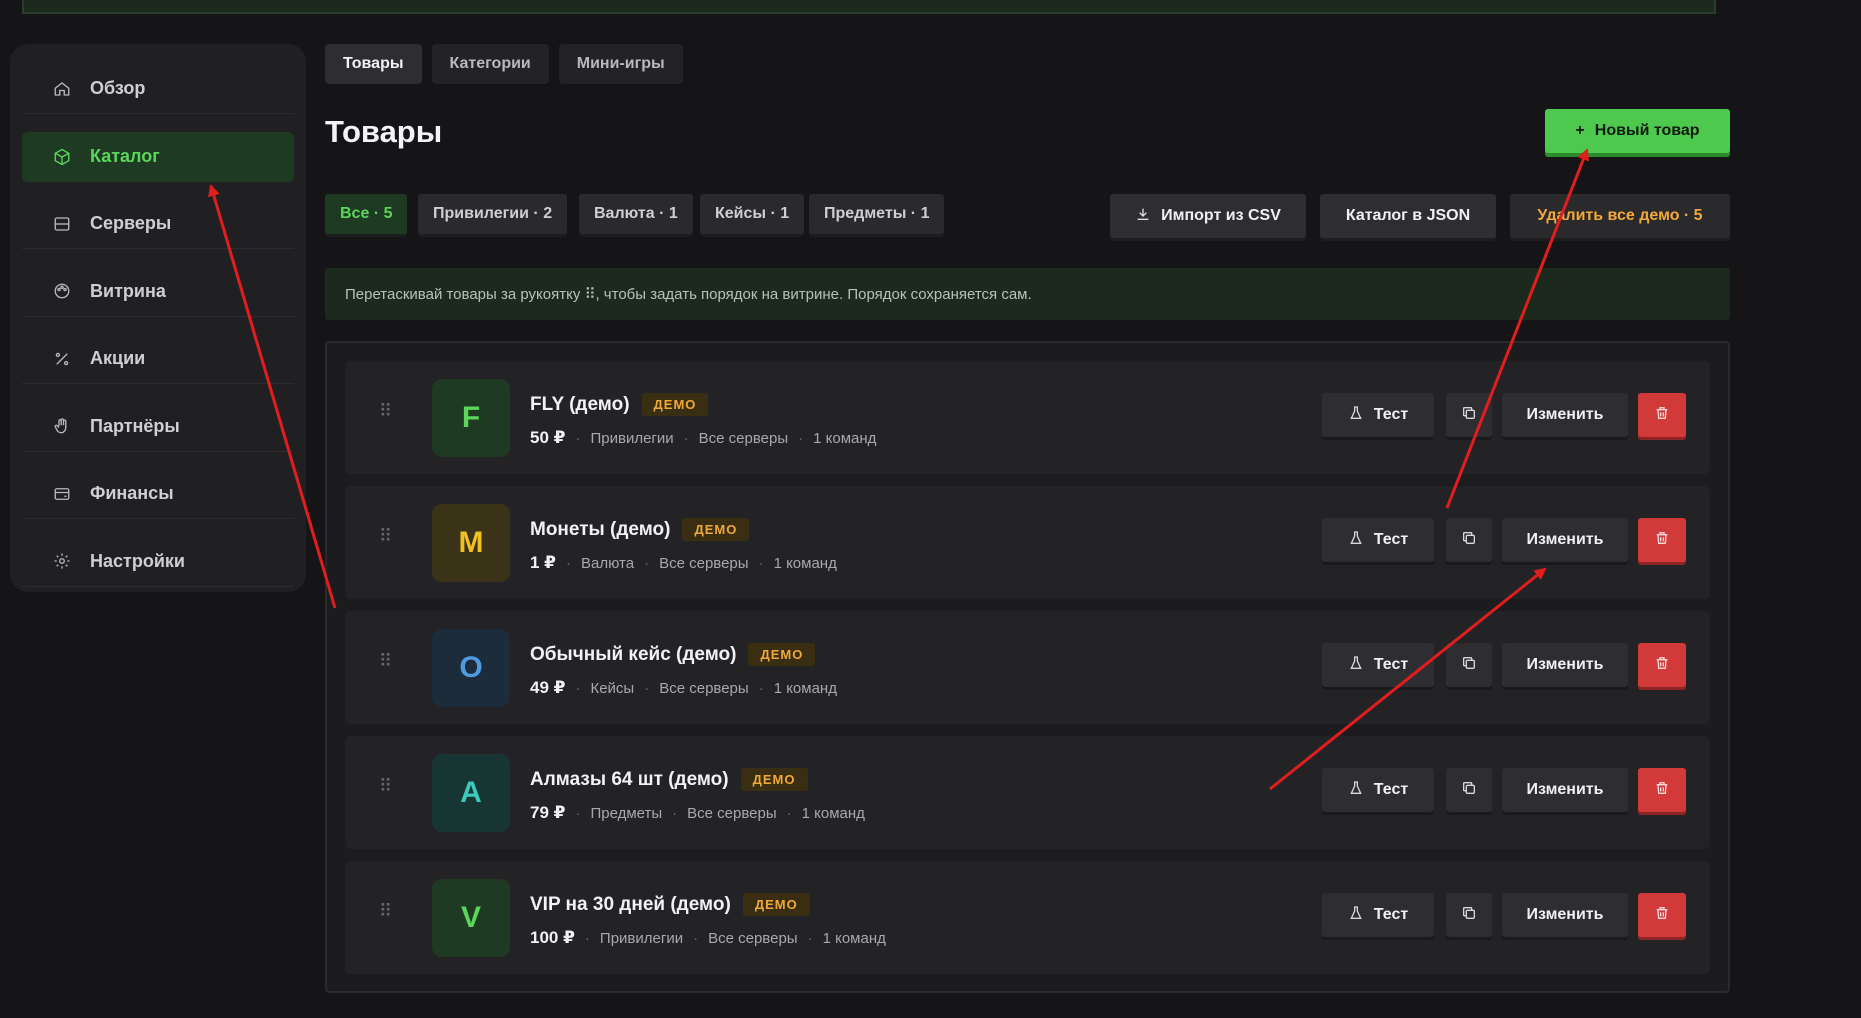 The image size is (1861, 1018). What do you see at coordinates (600, 529) in the screenshot?
I see `product-name: Монеты (демо)` at bounding box center [600, 529].